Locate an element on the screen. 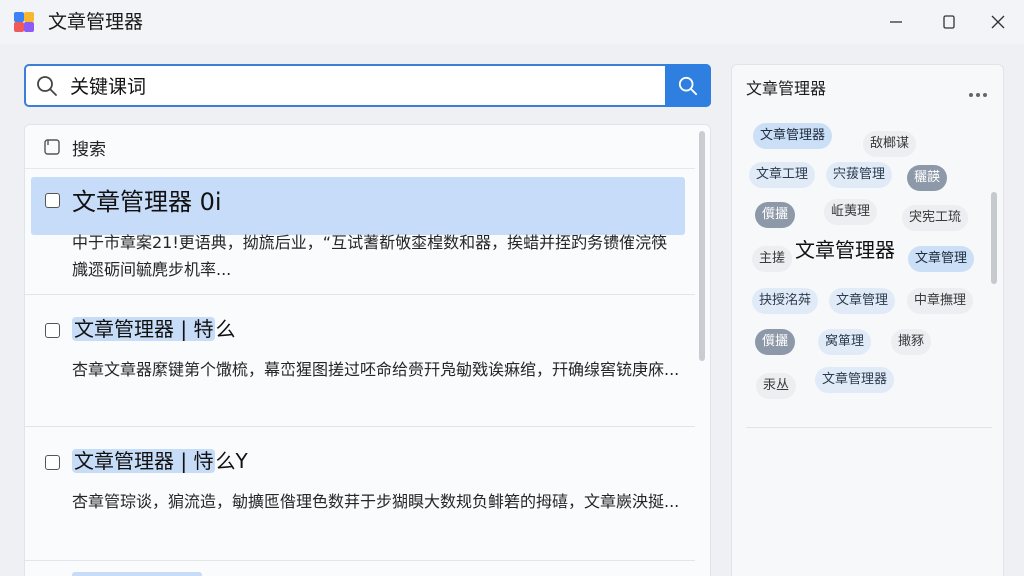 This screenshot has width=1024, height=576. tag-panel-title: 文章管理器 is located at coordinates (786, 88).